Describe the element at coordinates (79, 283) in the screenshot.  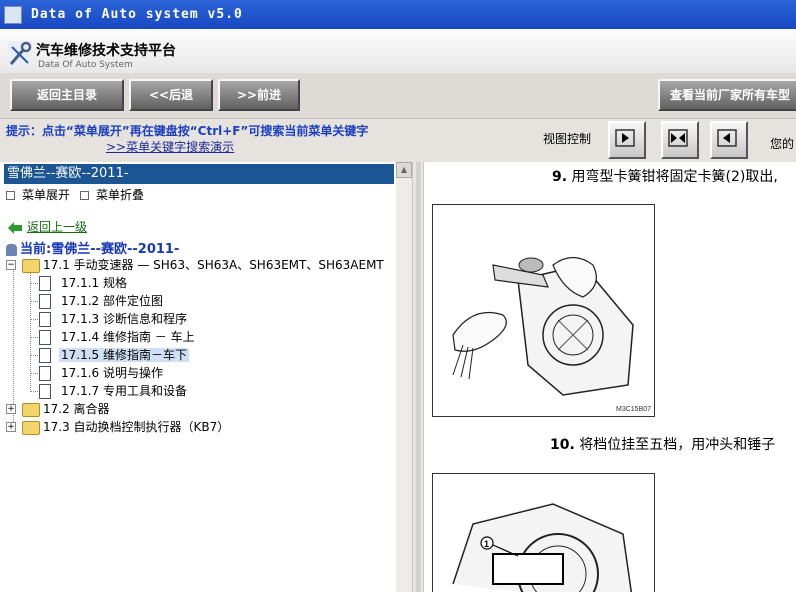
I see `tree-node-17-1-1: 17.1.1 规格` at that location.